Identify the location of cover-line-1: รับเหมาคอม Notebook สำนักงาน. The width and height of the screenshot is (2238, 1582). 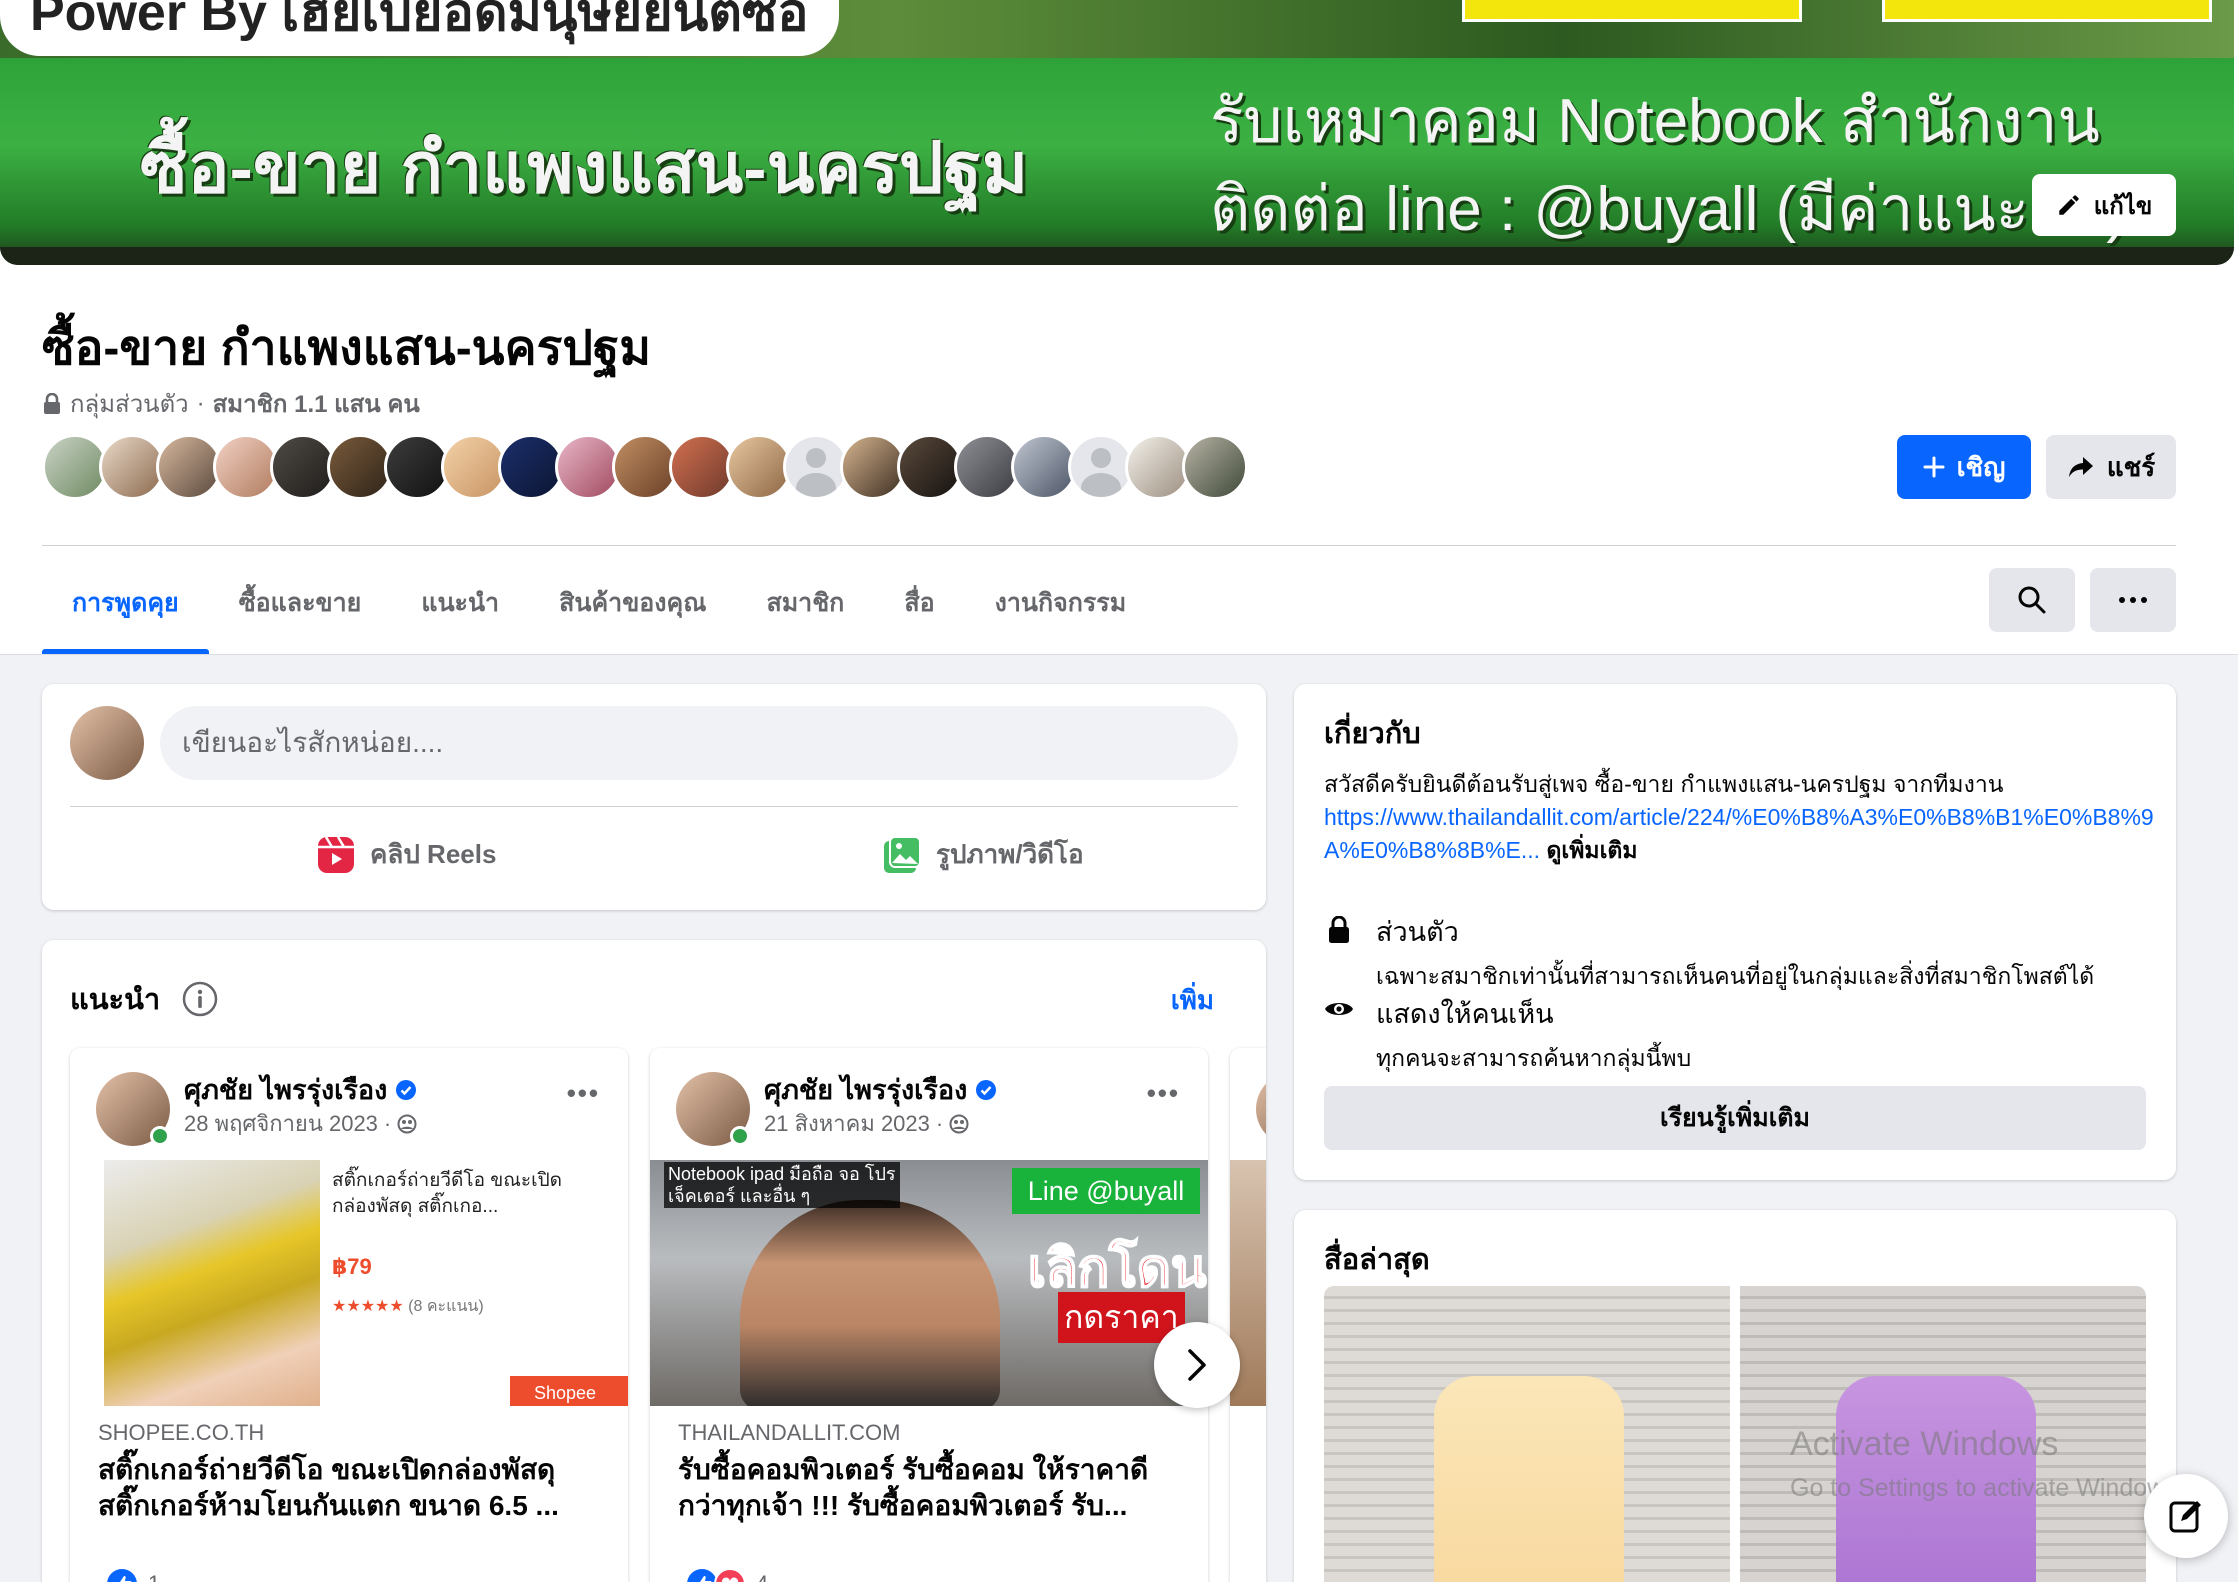
(1655, 121).